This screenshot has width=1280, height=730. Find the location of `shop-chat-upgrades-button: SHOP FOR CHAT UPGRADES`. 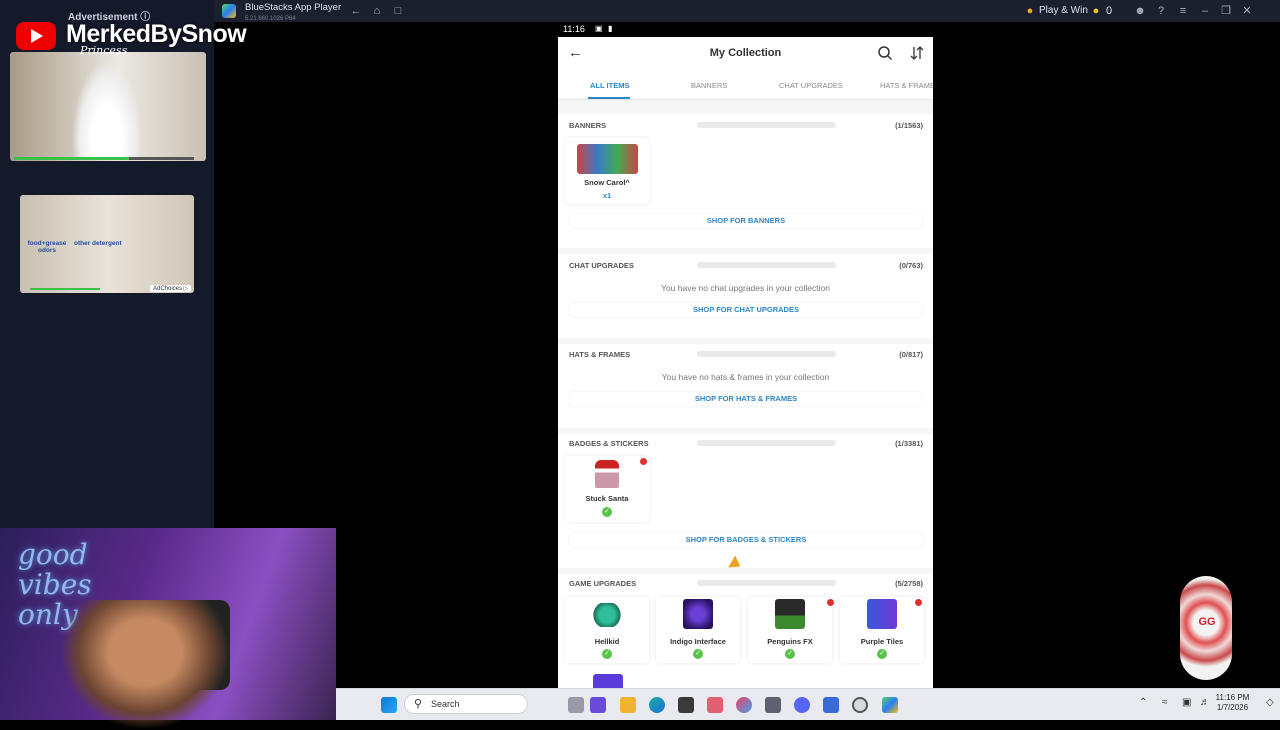

shop-chat-upgrades-button: SHOP FOR CHAT UPGRADES is located at coordinates (746, 310).